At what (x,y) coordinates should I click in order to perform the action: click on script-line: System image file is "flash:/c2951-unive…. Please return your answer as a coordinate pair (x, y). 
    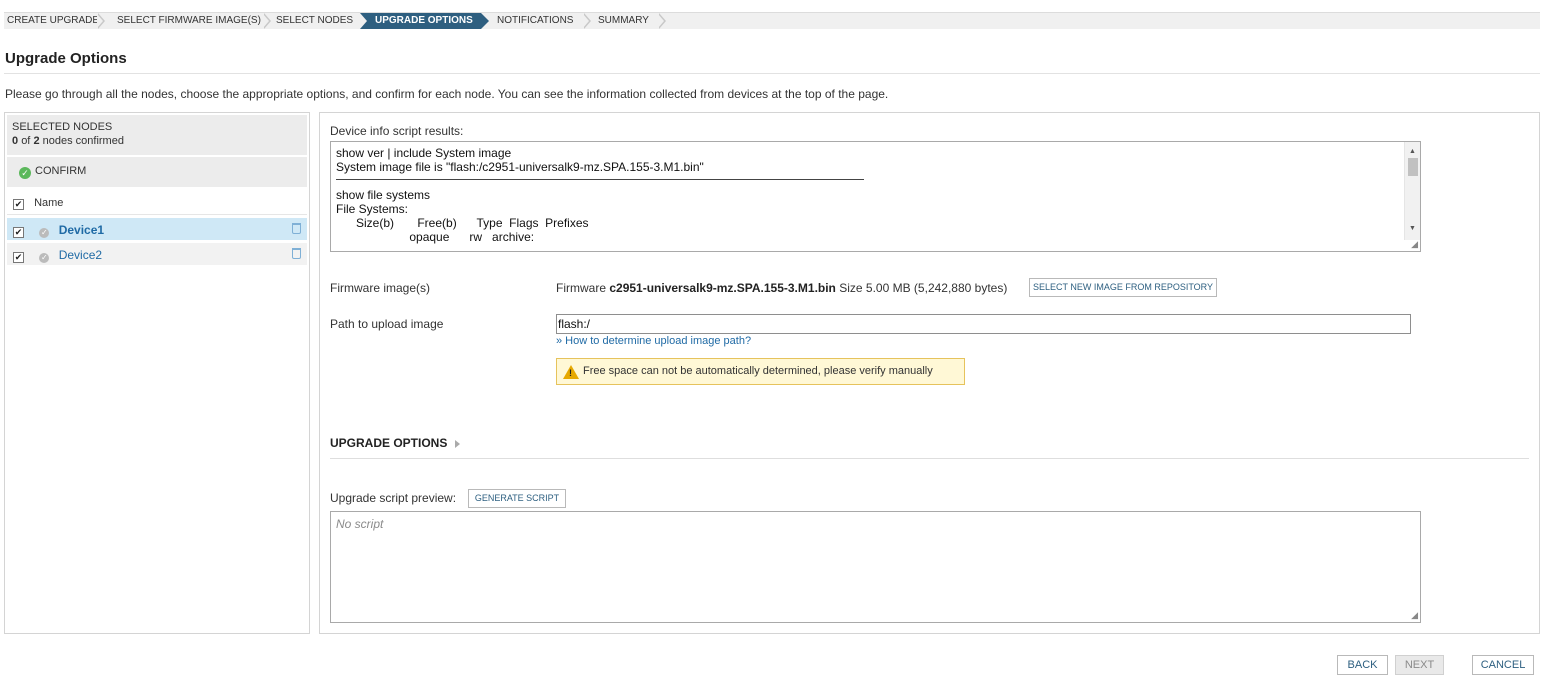
    Looking at the image, I should click on (520, 167).